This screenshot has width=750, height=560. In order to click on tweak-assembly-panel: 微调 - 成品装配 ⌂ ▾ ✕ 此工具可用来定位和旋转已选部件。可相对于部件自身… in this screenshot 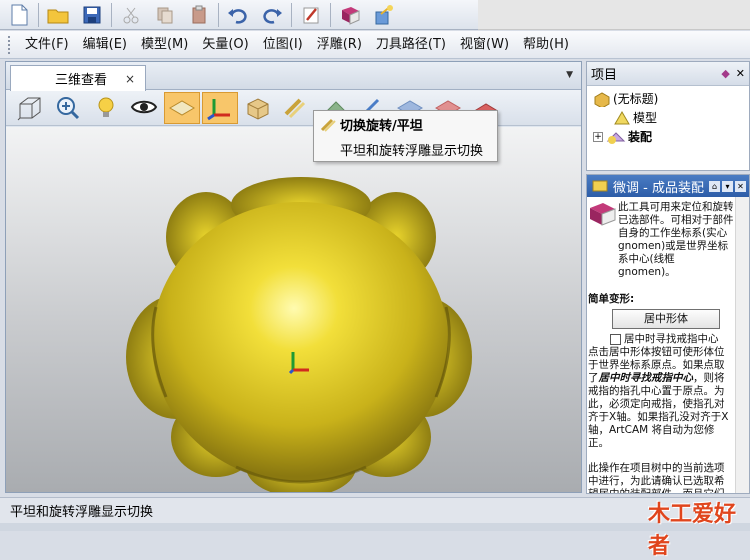, I will do `click(668, 334)`.